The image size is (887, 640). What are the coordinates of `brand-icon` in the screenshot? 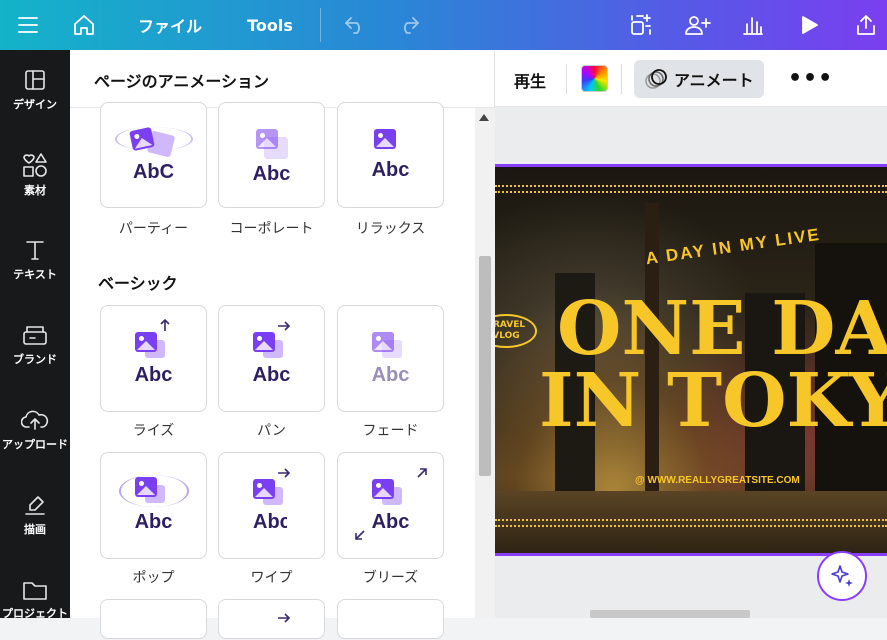 It's located at (35, 335).